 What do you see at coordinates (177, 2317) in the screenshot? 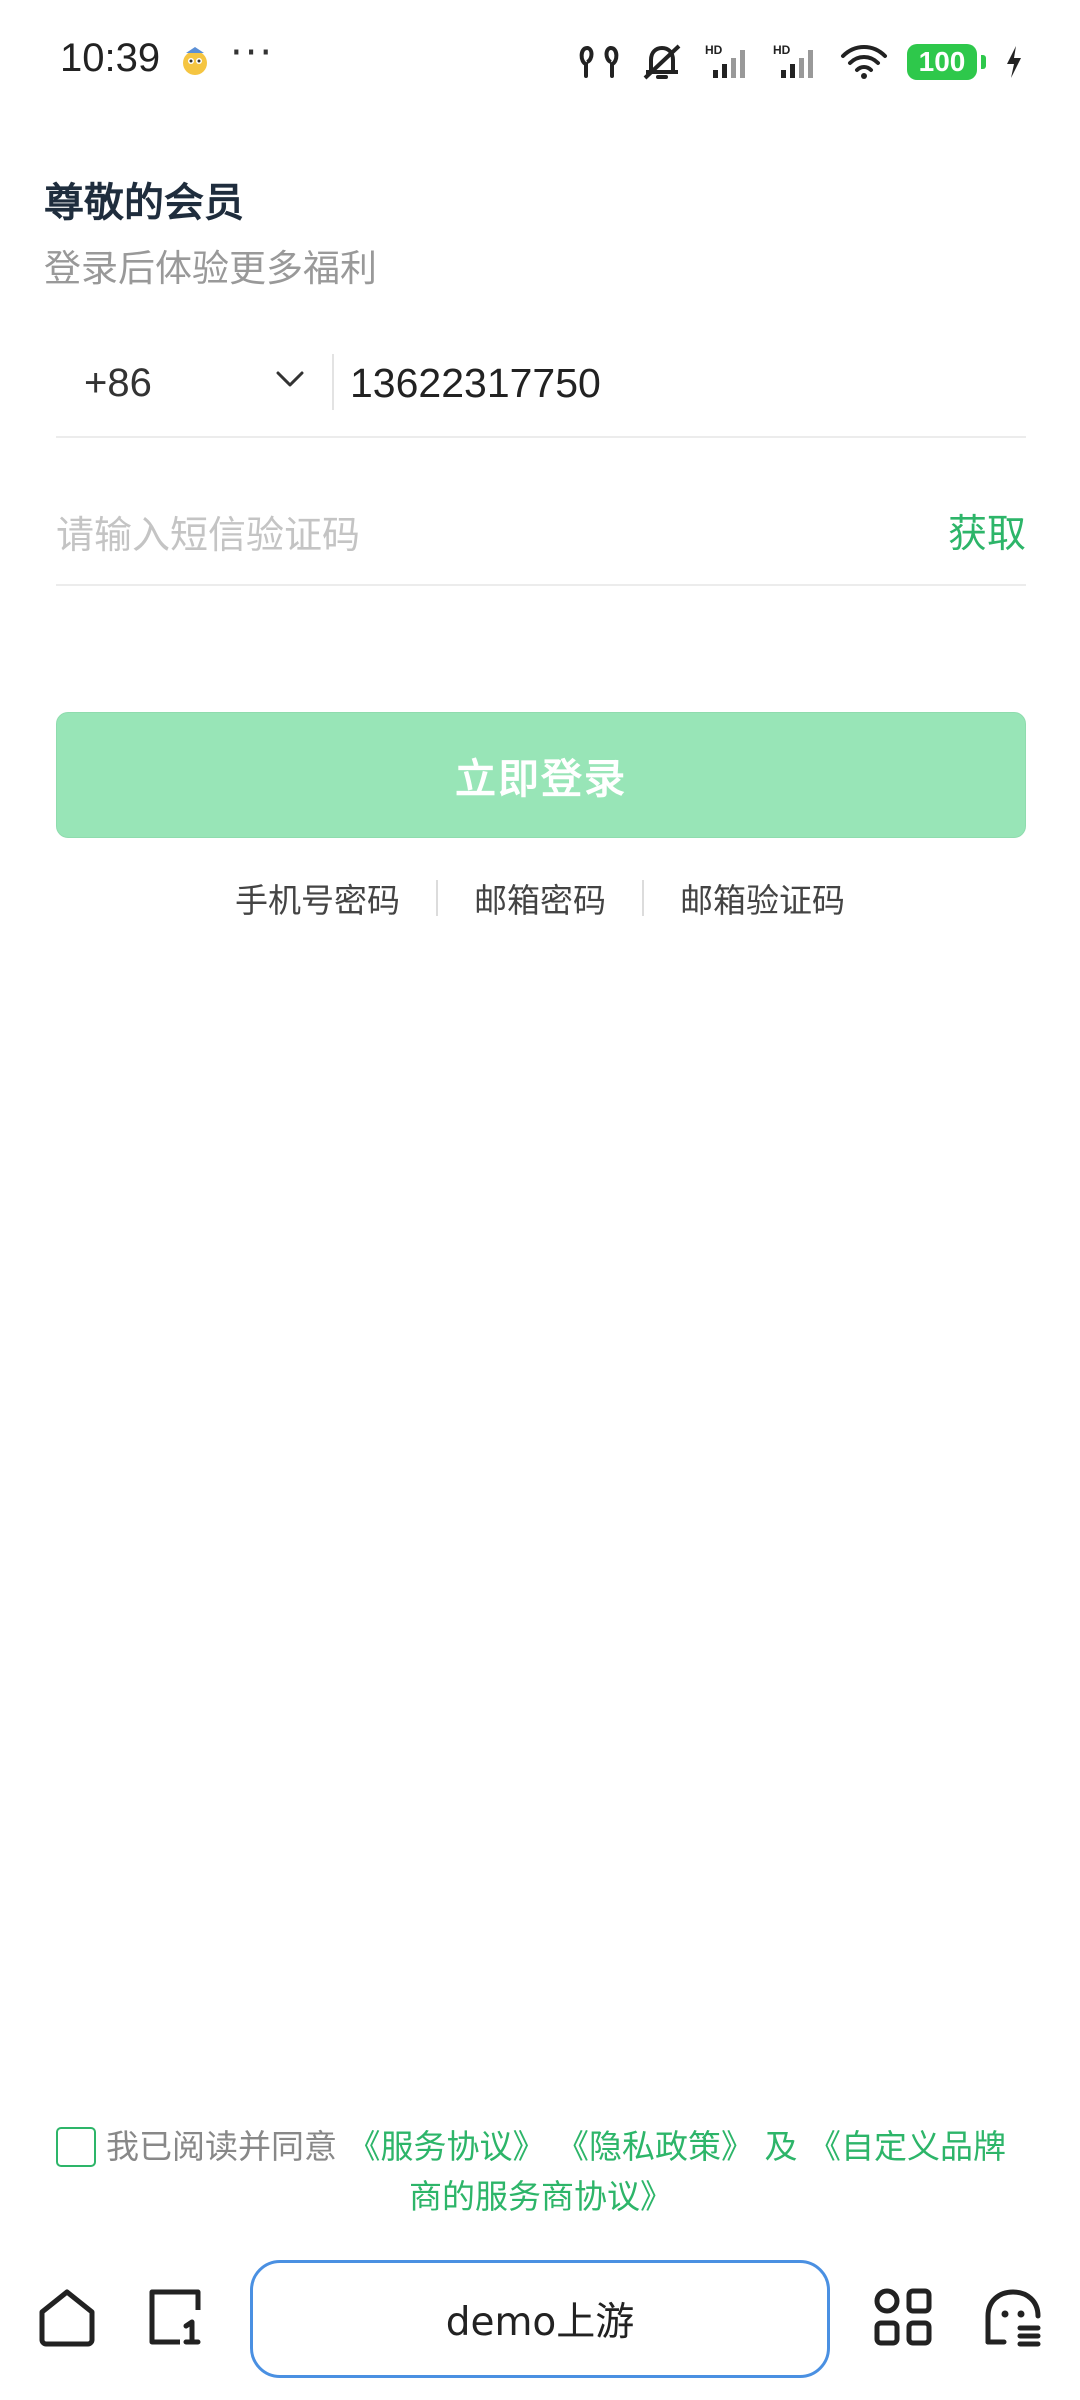
I see `window-icon` at bounding box center [177, 2317].